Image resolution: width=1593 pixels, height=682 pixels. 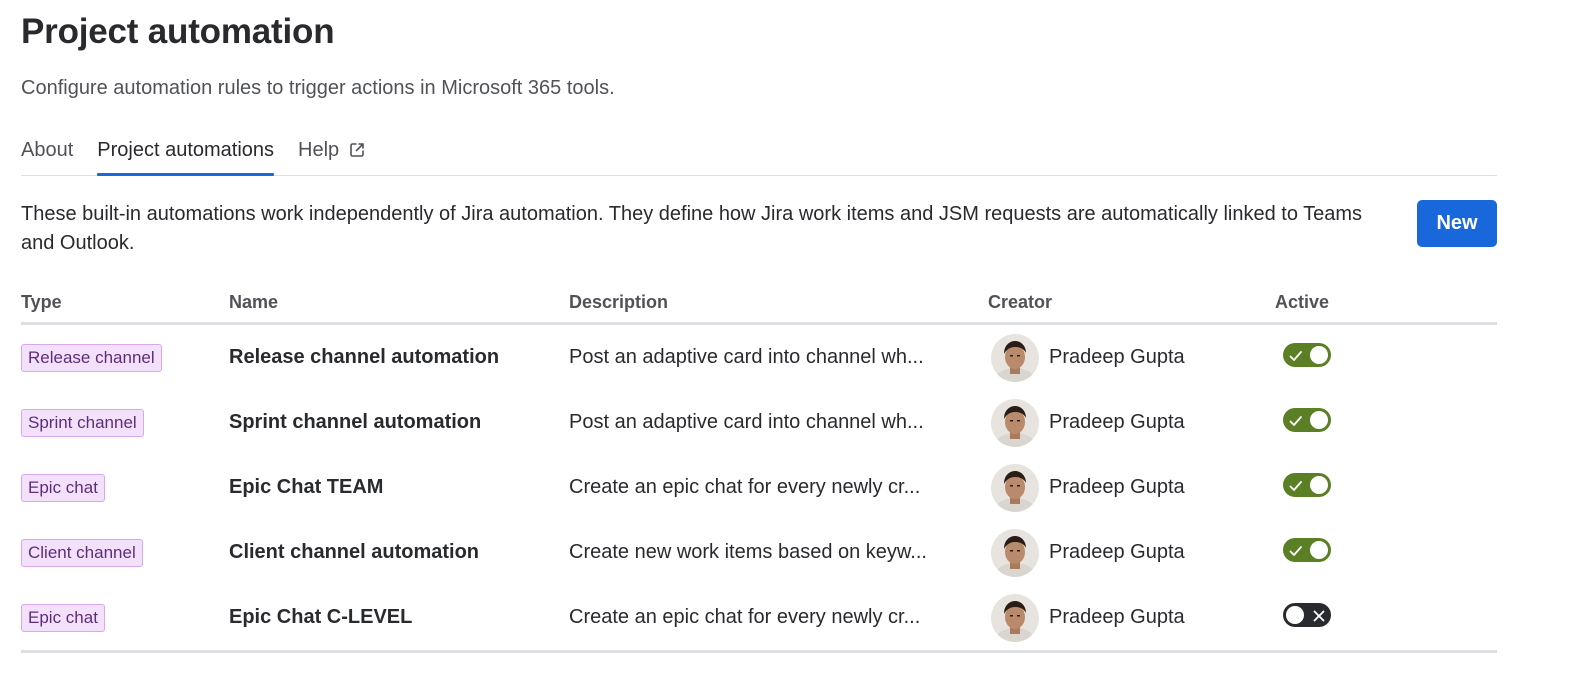 I want to click on tab-project-automations-label: Project automations, so click(x=186, y=150).